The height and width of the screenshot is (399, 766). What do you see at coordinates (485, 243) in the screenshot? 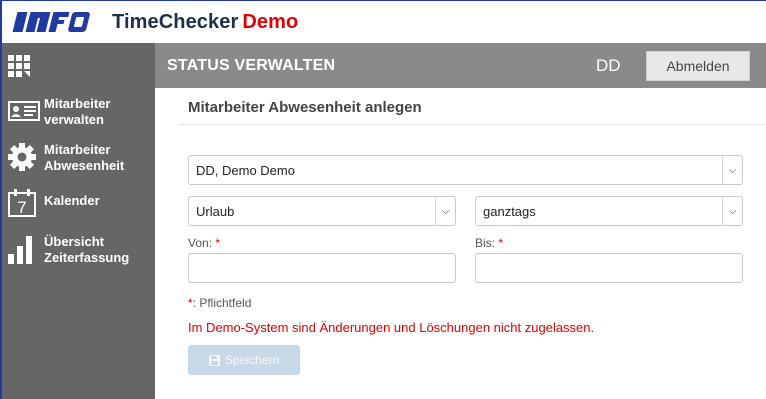
I see `to-label-text: Bis:` at bounding box center [485, 243].